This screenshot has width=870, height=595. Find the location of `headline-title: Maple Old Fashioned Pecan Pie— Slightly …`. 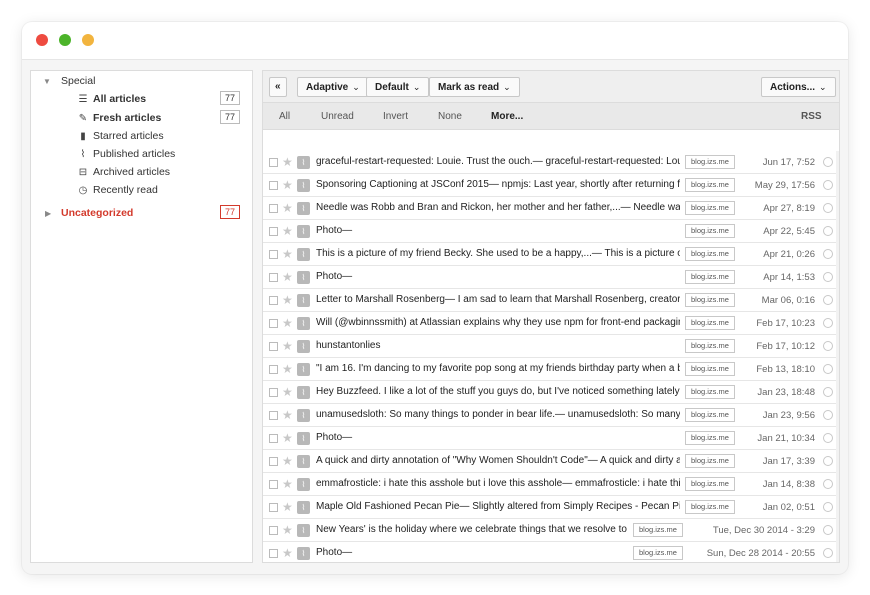

headline-title: Maple Old Fashioned Pecan Pie— Slightly … is located at coordinates (498, 506).